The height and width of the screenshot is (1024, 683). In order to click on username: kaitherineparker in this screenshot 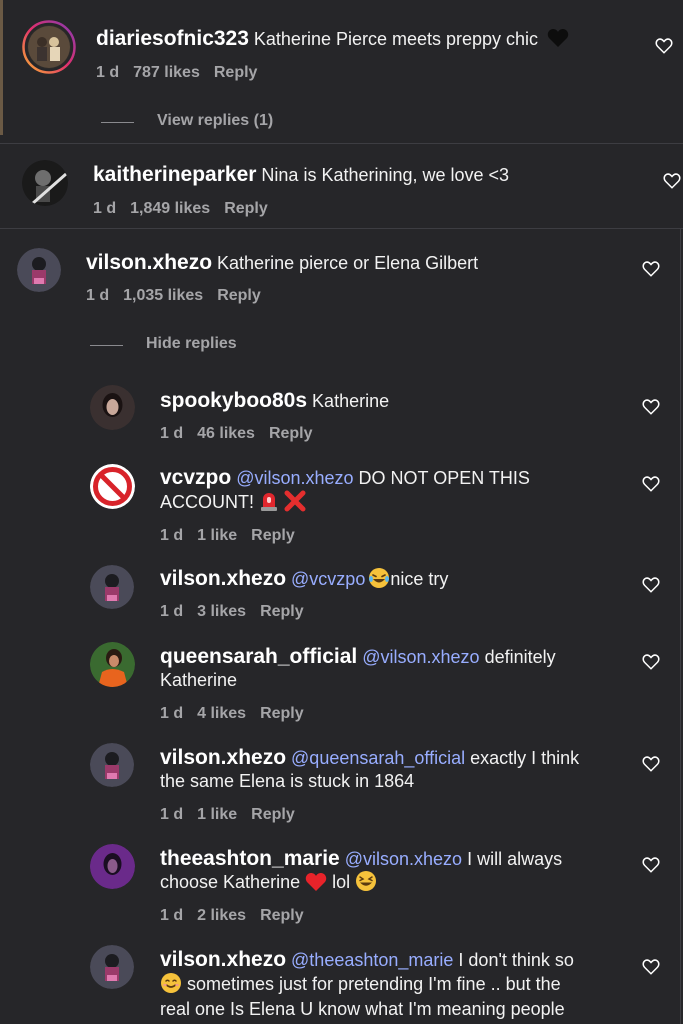, I will do `click(174, 174)`.